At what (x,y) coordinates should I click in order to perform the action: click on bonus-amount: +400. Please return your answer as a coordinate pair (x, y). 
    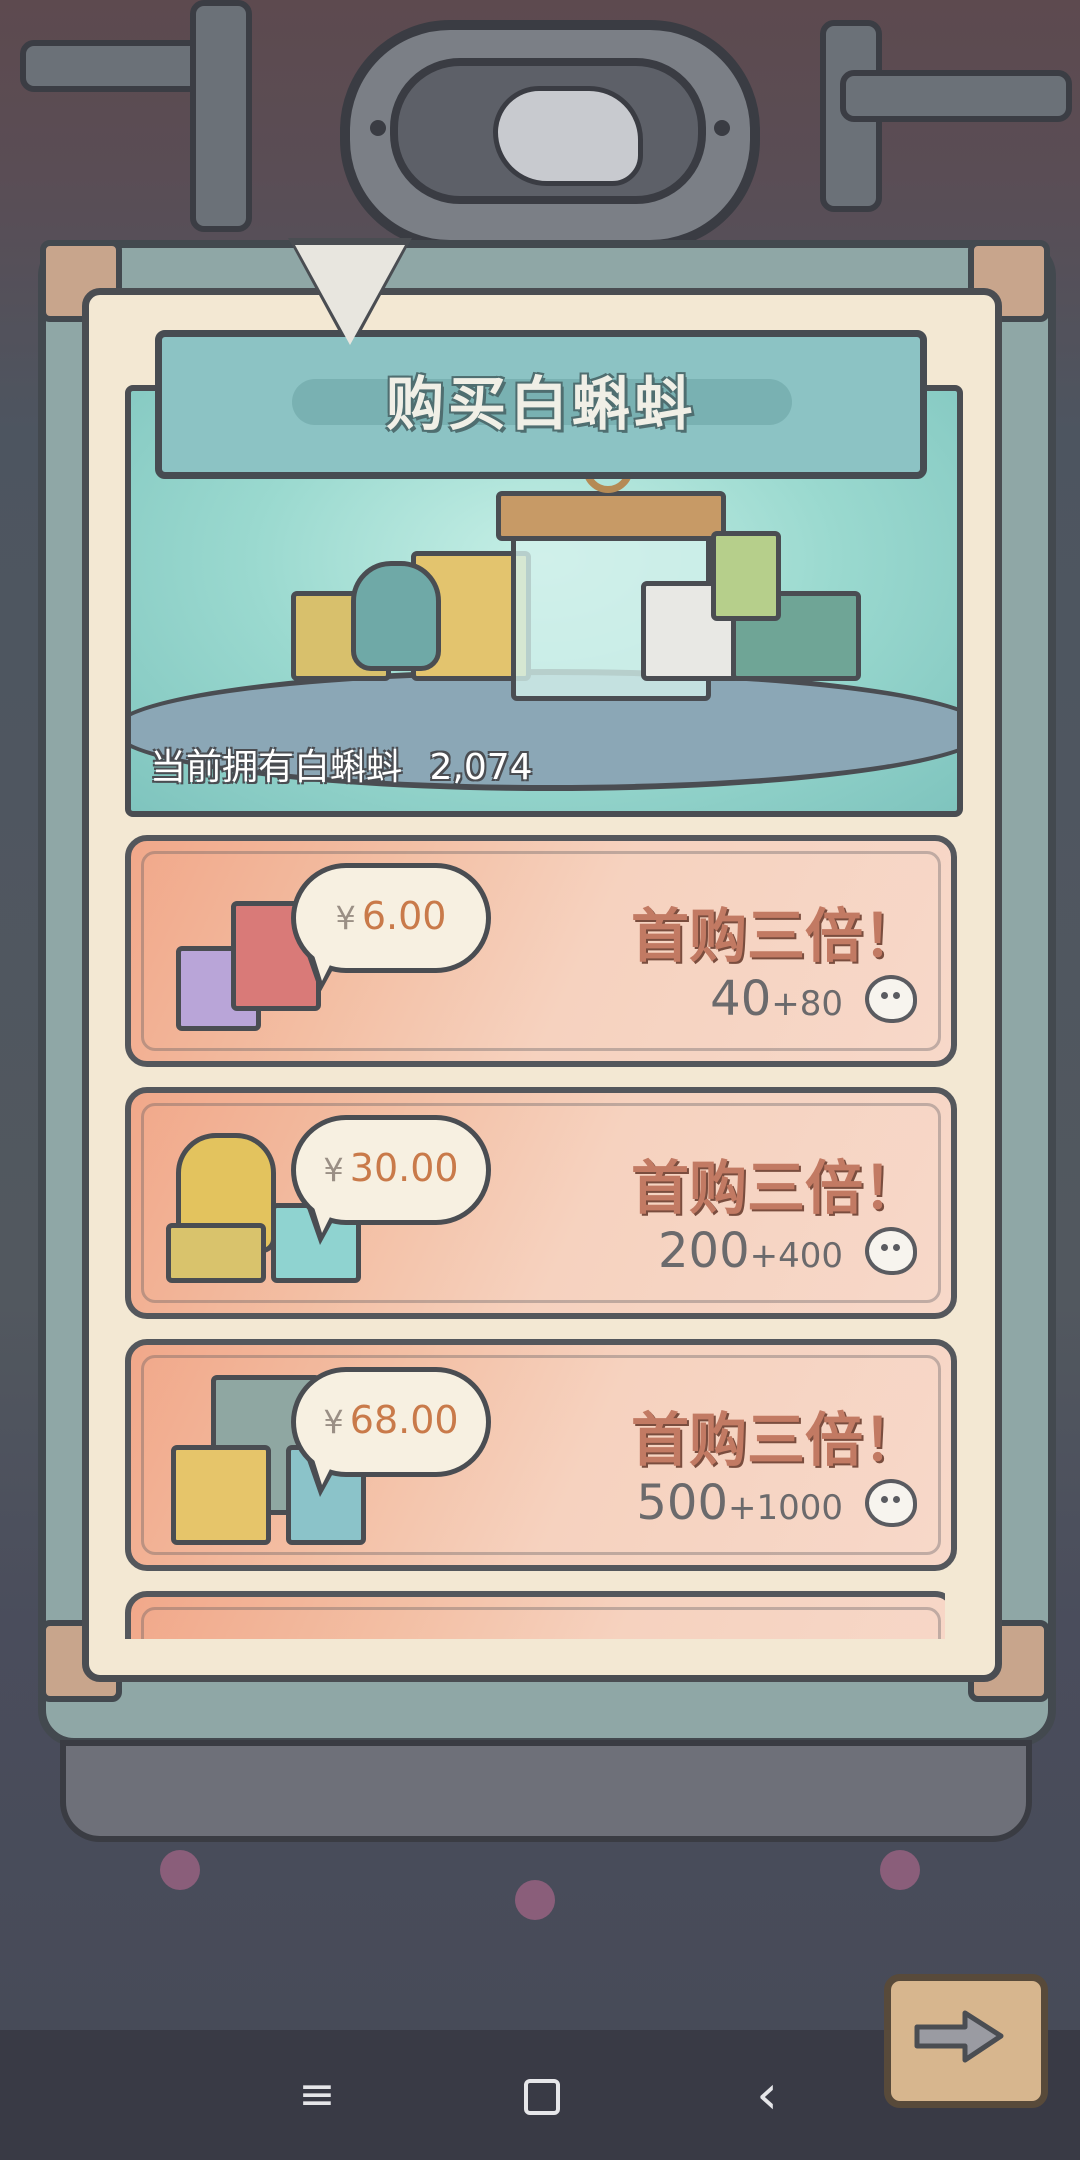
    Looking at the image, I should click on (796, 1256).